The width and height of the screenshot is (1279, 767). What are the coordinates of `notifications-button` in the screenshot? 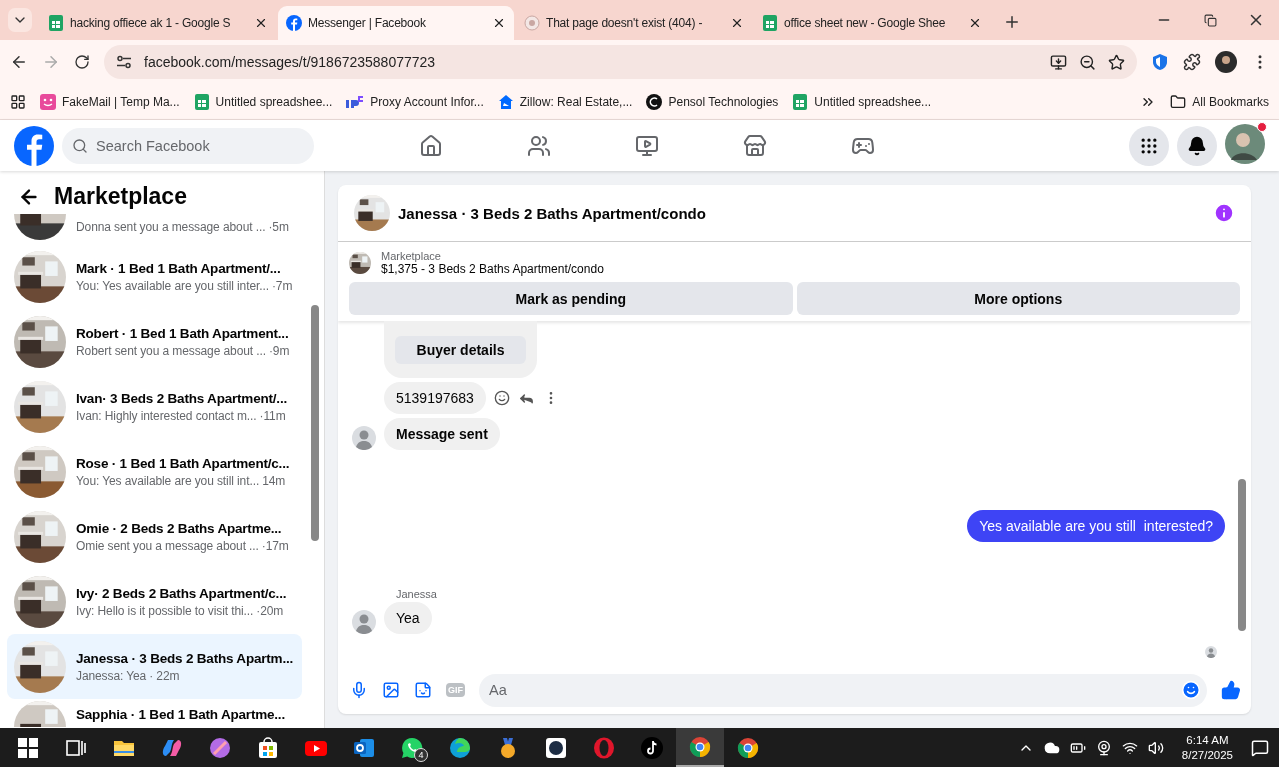 It's located at (1197, 145).